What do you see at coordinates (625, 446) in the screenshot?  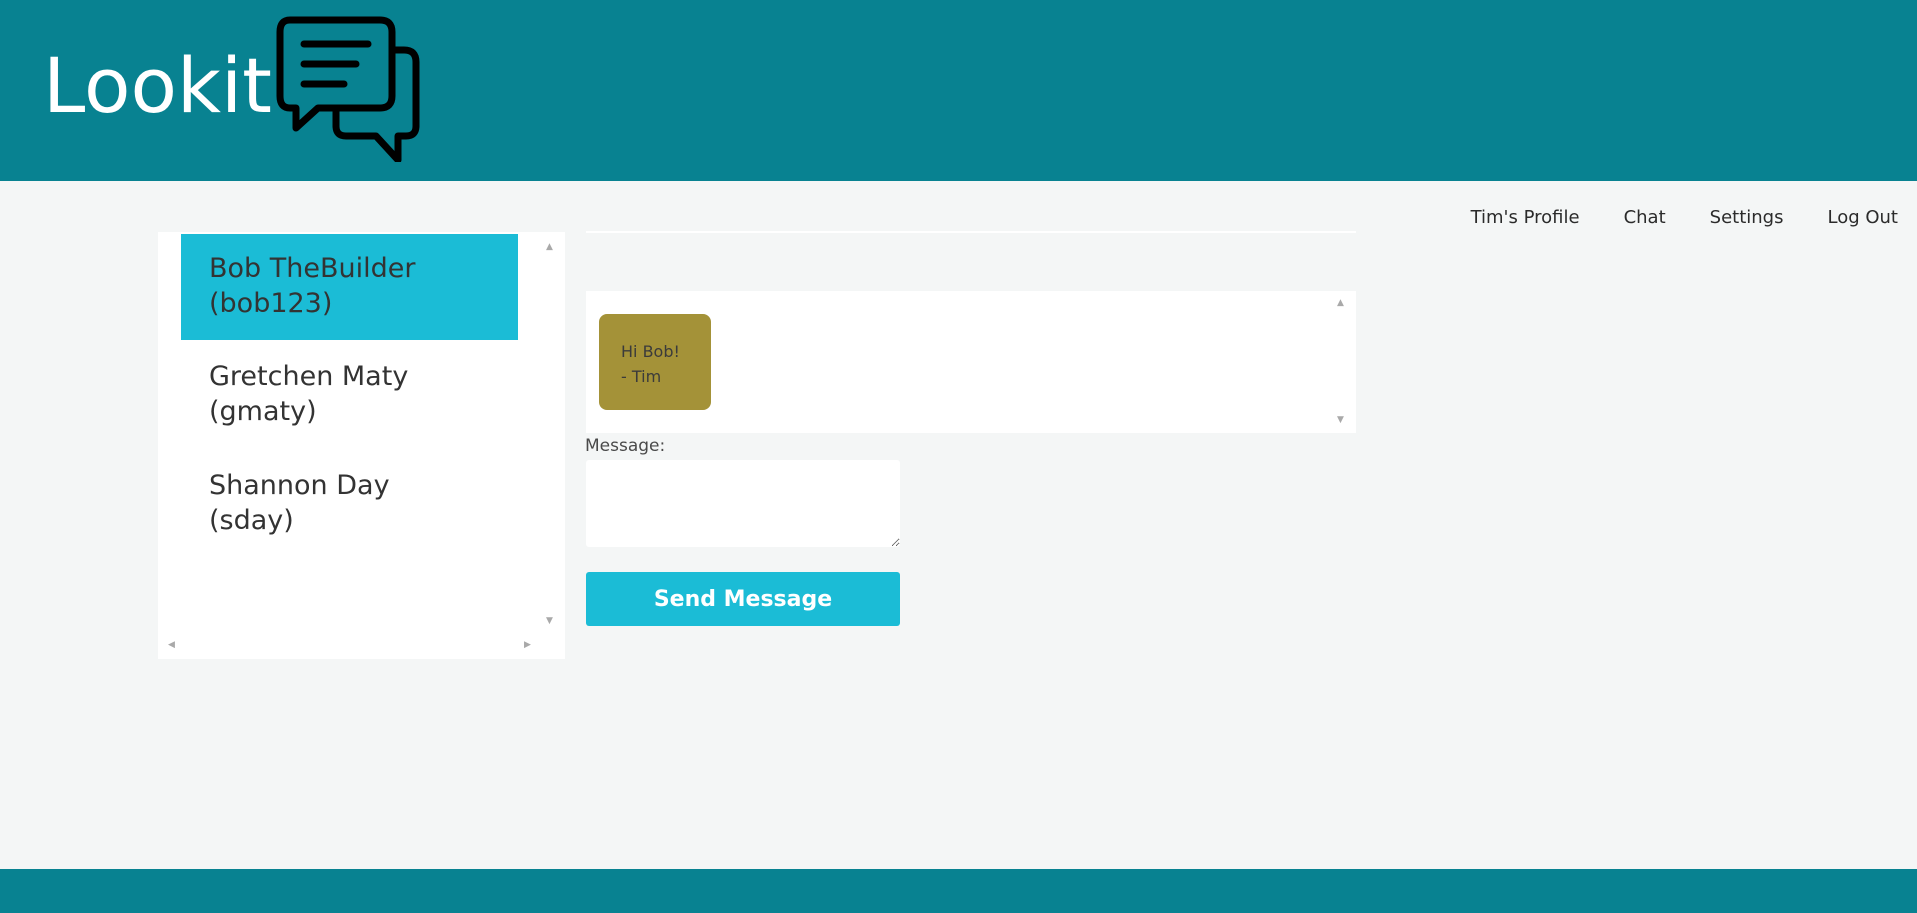 I see `message-label: Message:` at bounding box center [625, 446].